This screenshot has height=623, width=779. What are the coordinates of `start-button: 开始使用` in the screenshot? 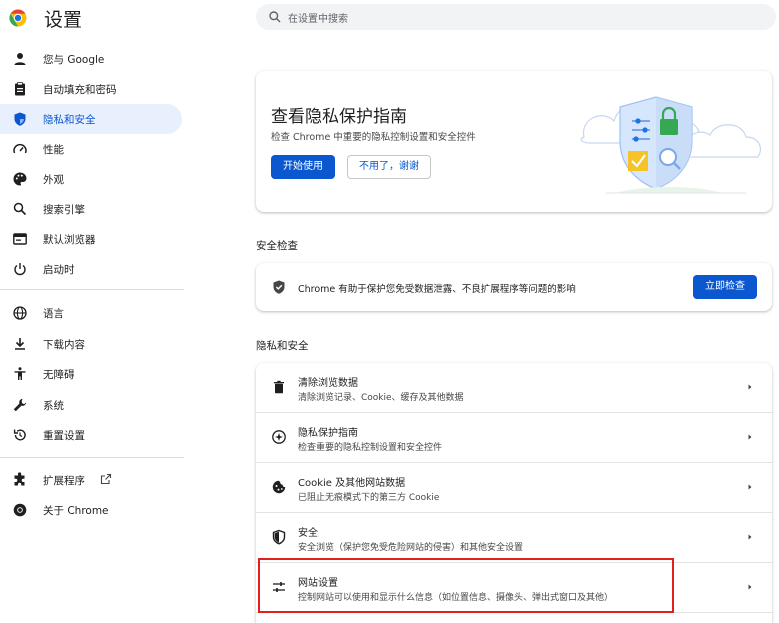 It's located at (303, 167).